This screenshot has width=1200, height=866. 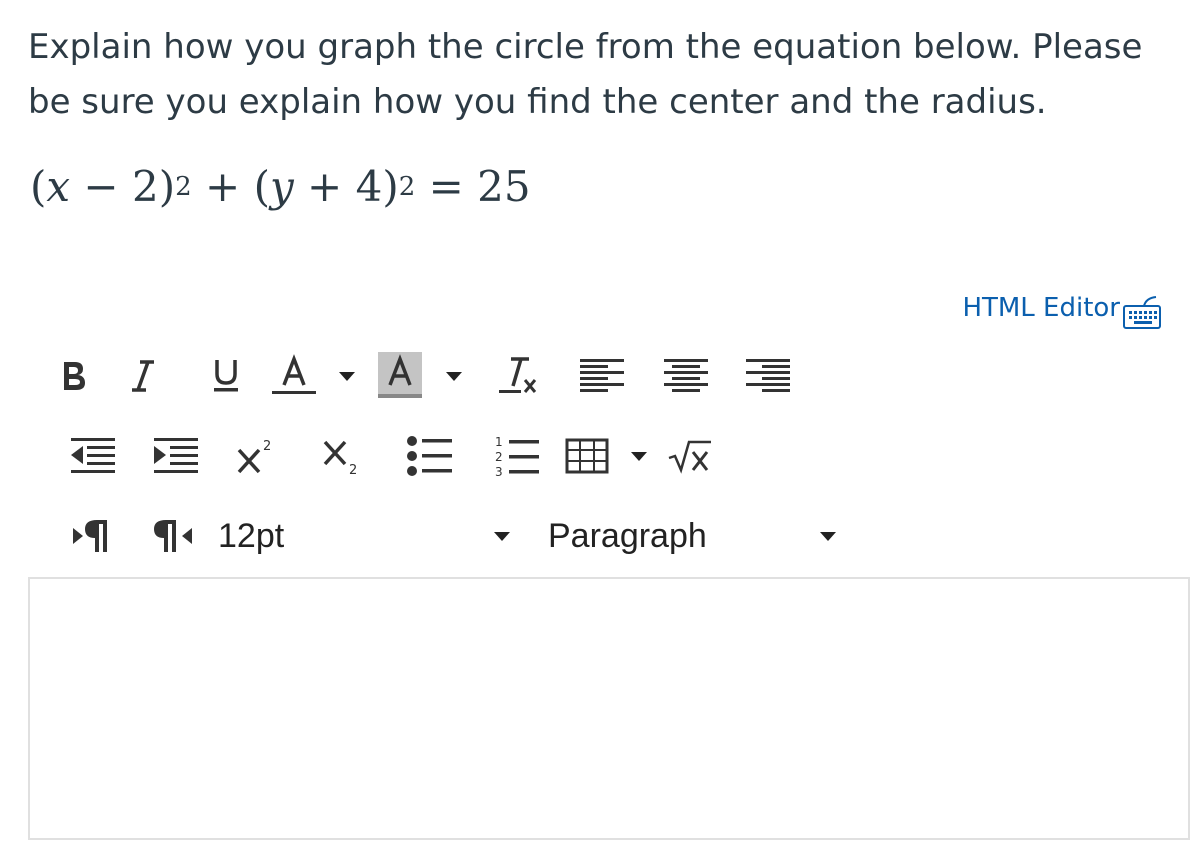 I want to click on text-color-dropdown, so click(x=347, y=376).